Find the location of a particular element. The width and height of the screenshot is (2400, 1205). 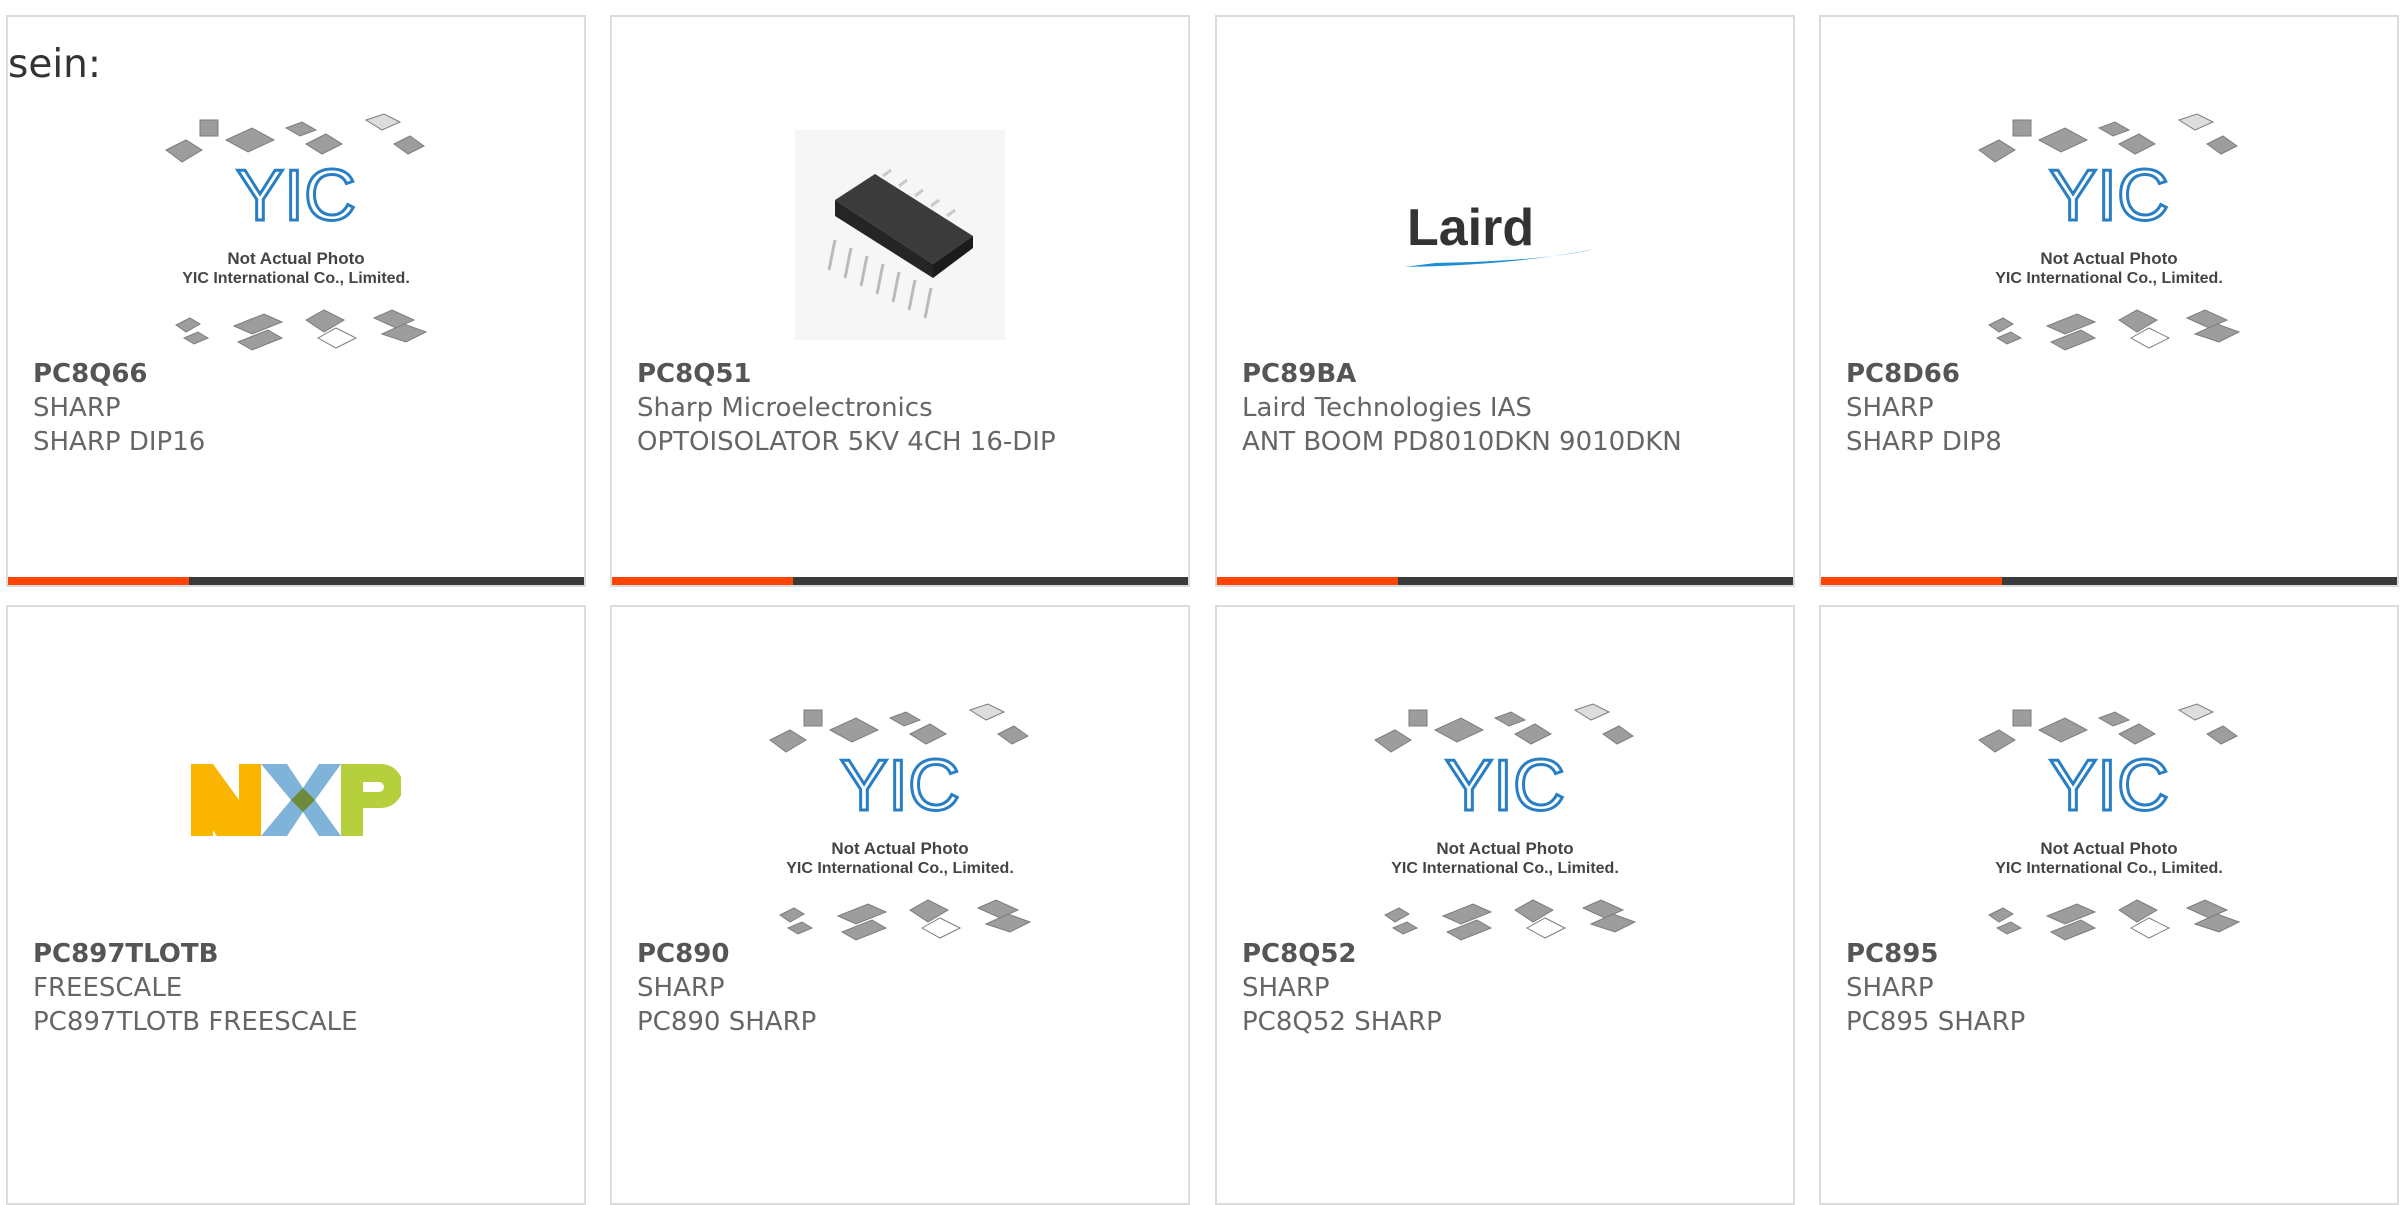

product-photo-dip-chip is located at coordinates (900, 234).